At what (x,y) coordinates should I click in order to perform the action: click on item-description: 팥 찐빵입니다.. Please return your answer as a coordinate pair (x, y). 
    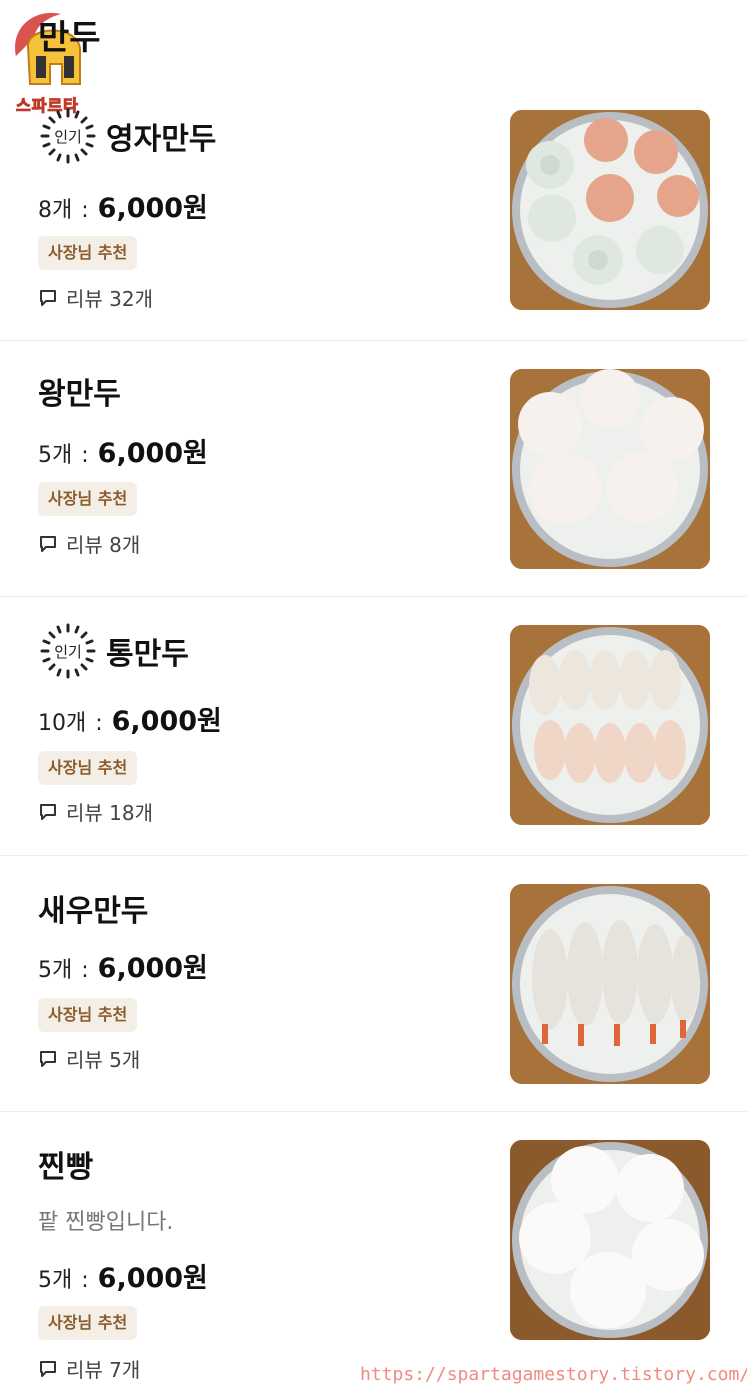
    Looking at the image, I should click on (106, 1222).